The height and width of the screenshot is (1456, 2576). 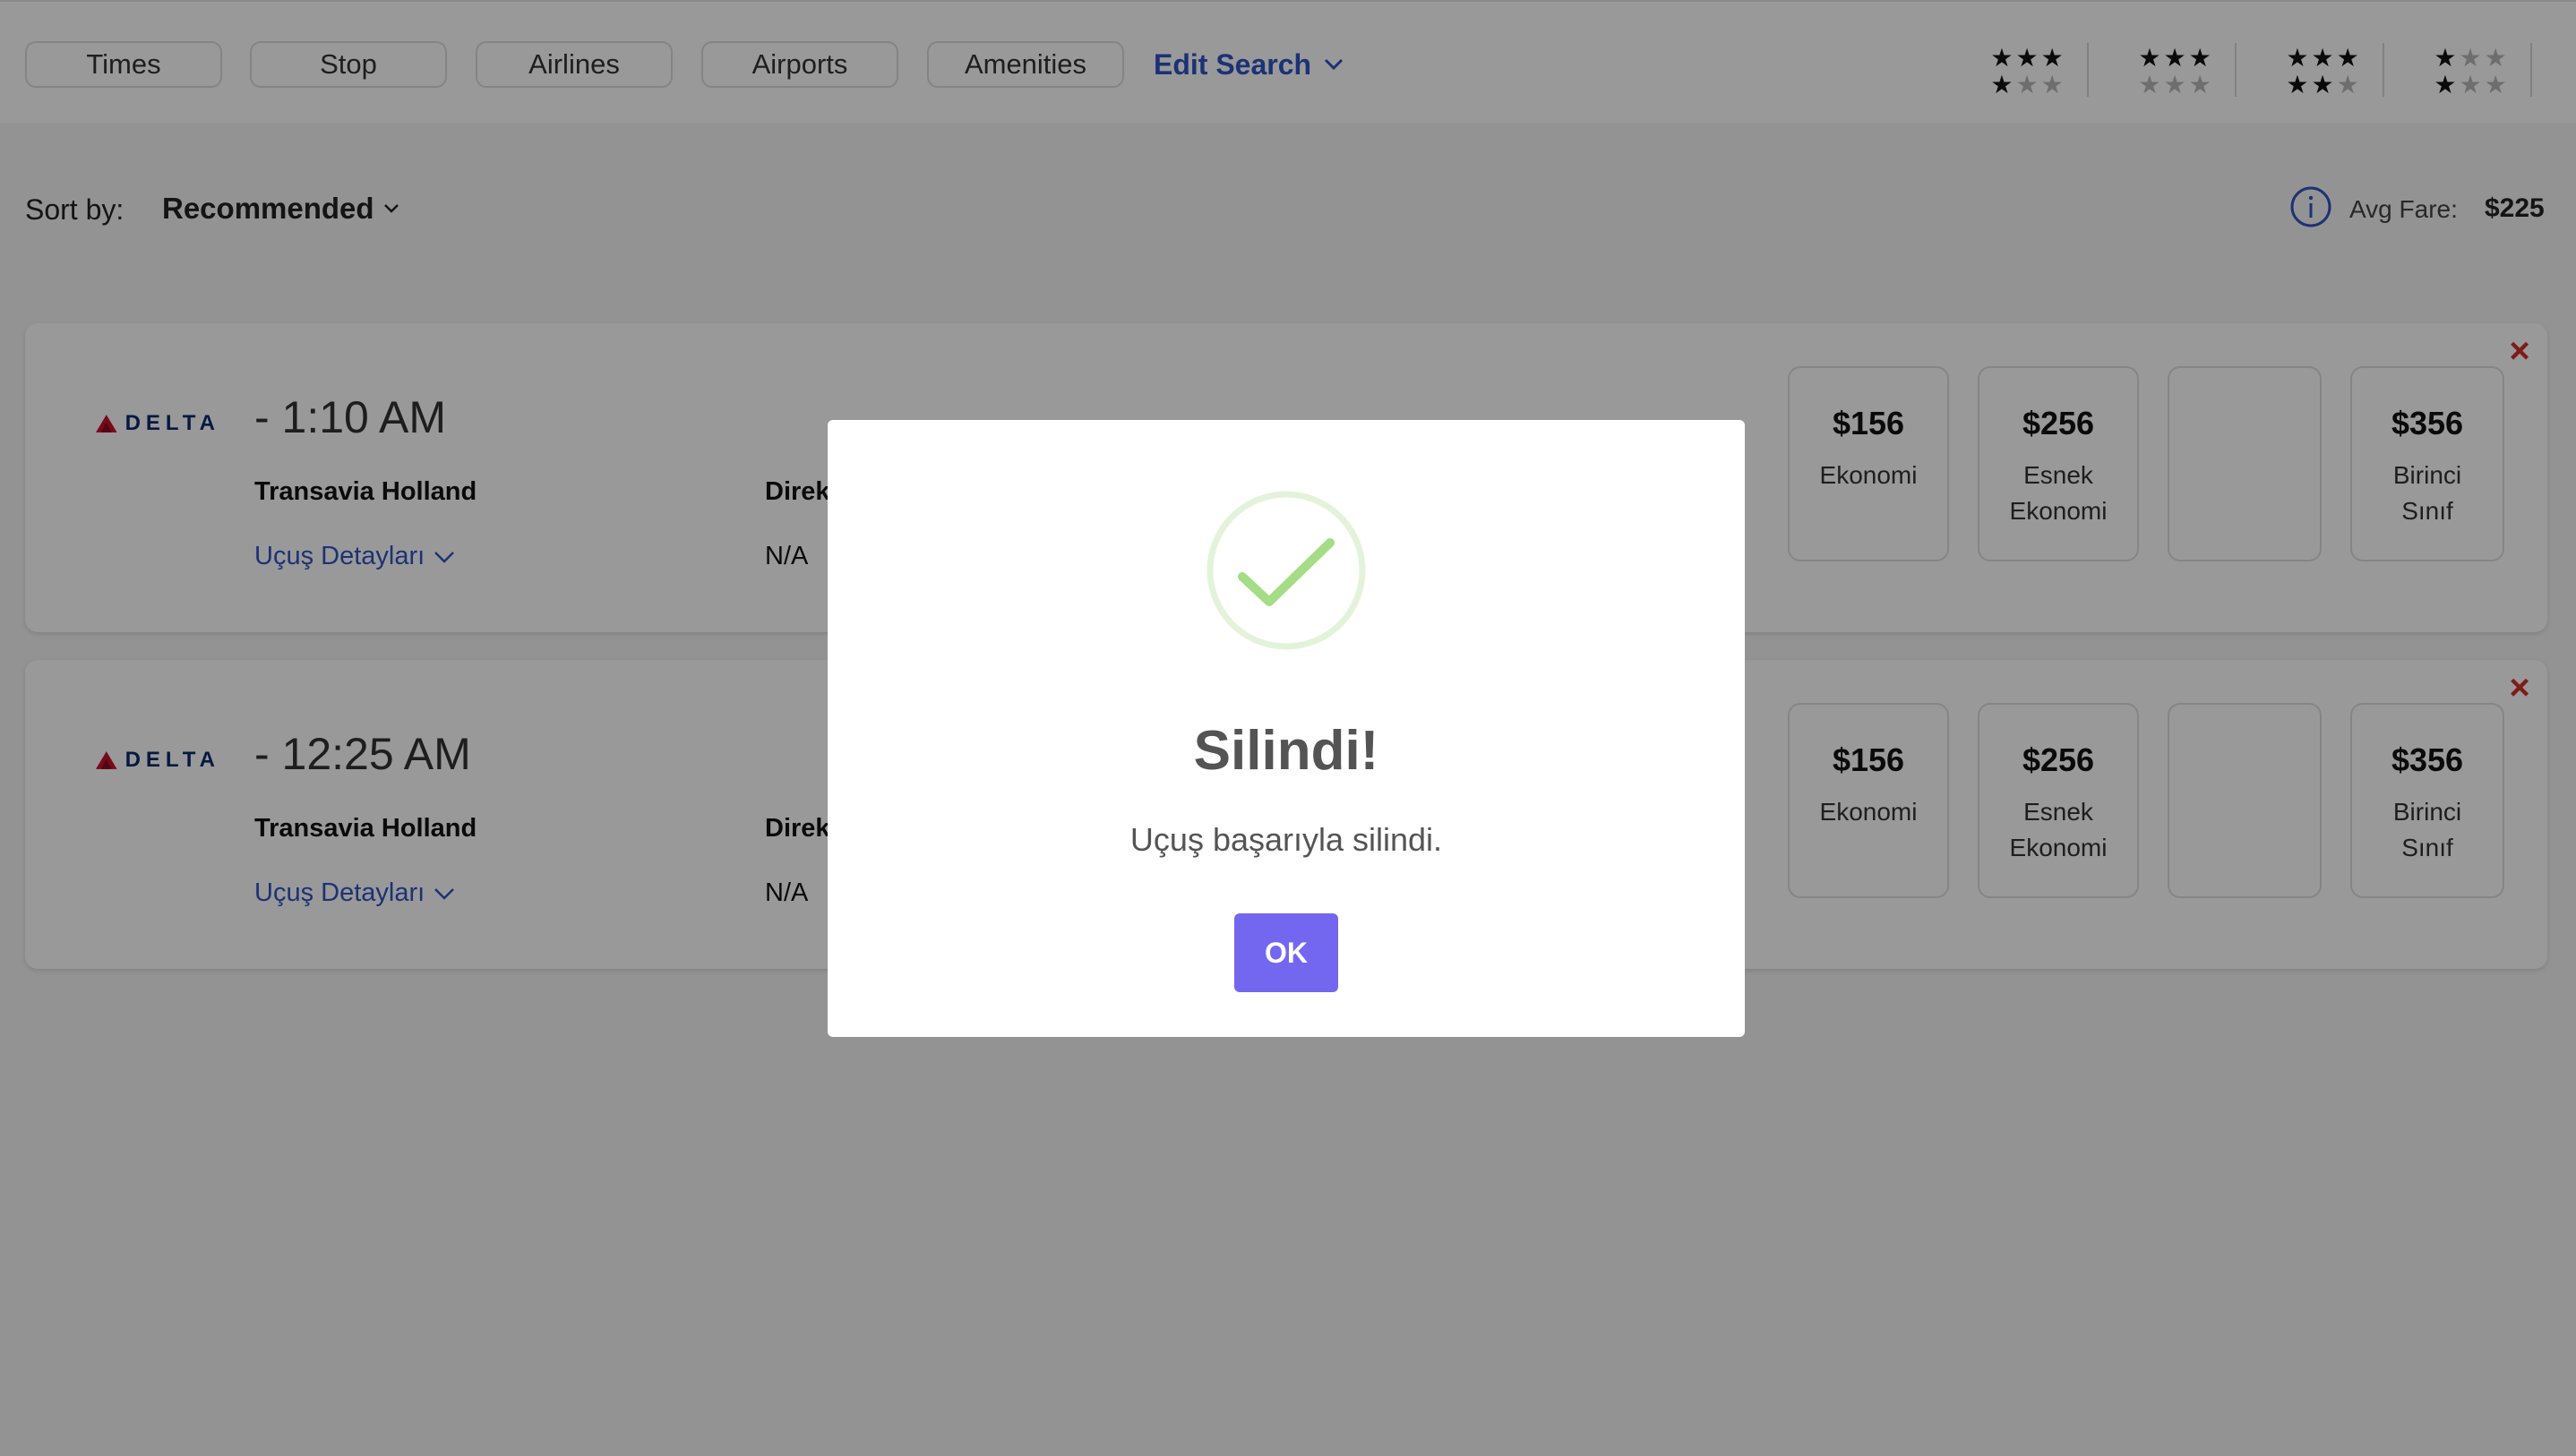 What do you see at coordinates (1286, 952) in the screenshot?
I see `ok-button: OK` at bounding box center [1286, 952].